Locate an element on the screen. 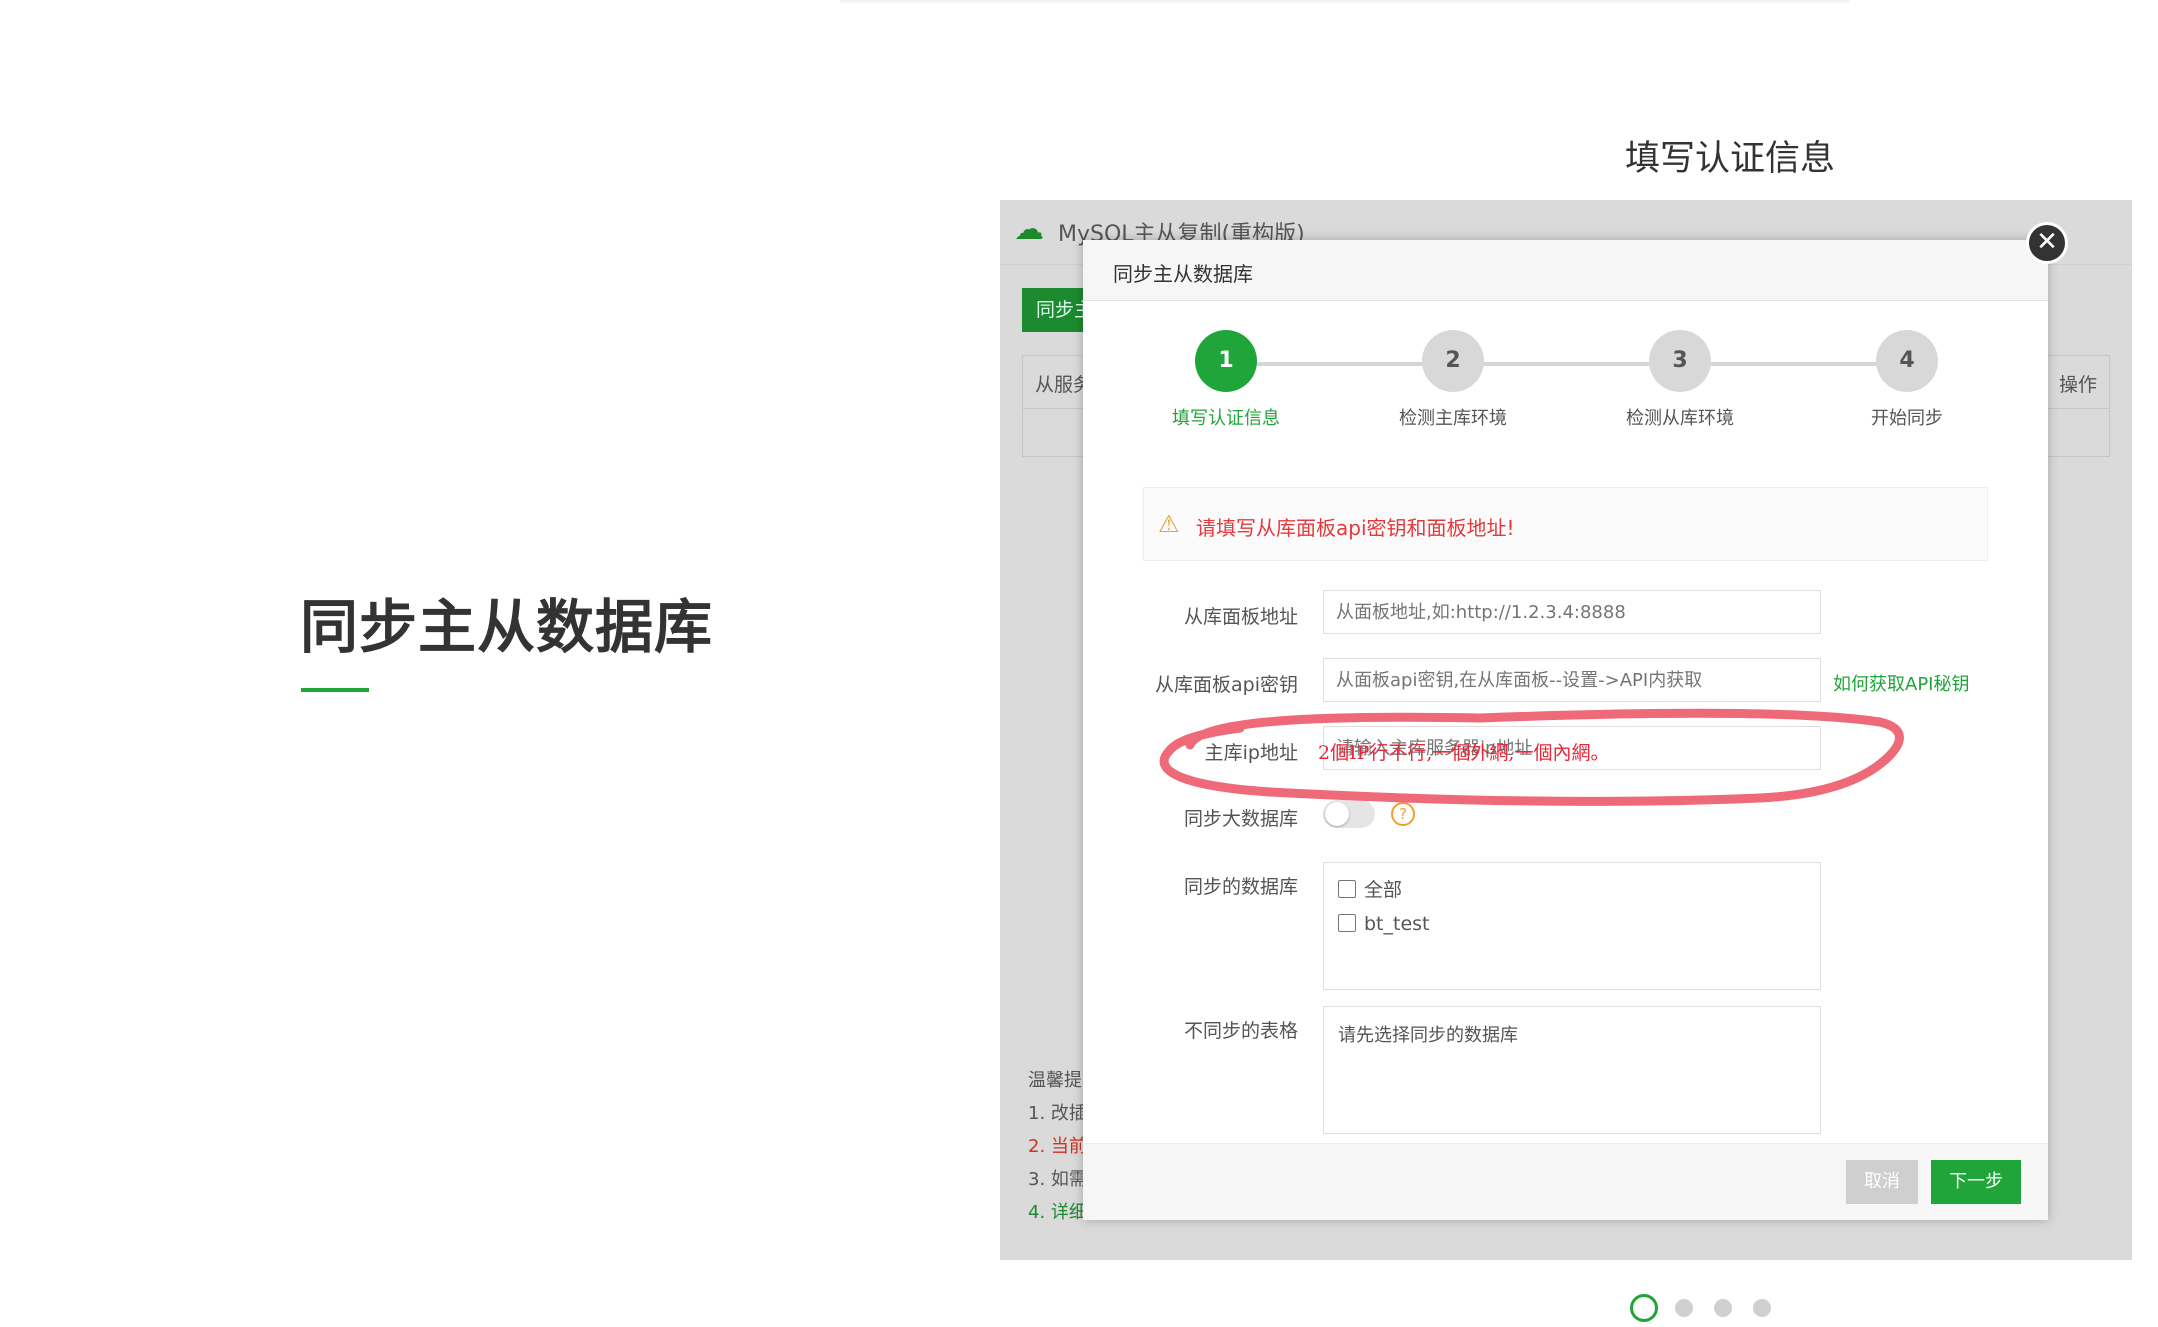 The image size is (2158, 1327). step-number: 1 is located at coordinates (1226, 361).